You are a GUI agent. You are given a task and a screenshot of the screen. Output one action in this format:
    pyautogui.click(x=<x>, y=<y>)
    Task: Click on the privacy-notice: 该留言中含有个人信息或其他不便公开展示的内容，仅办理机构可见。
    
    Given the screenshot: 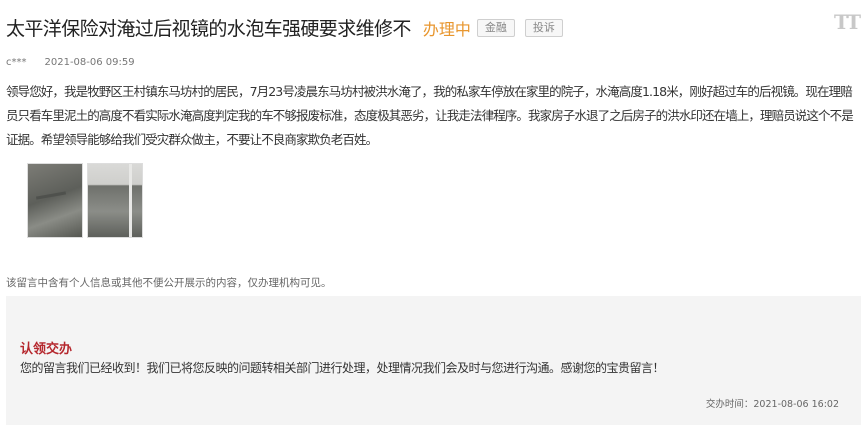 What is the action you would take?
    pyautogui.click(x=169, y=283)
    